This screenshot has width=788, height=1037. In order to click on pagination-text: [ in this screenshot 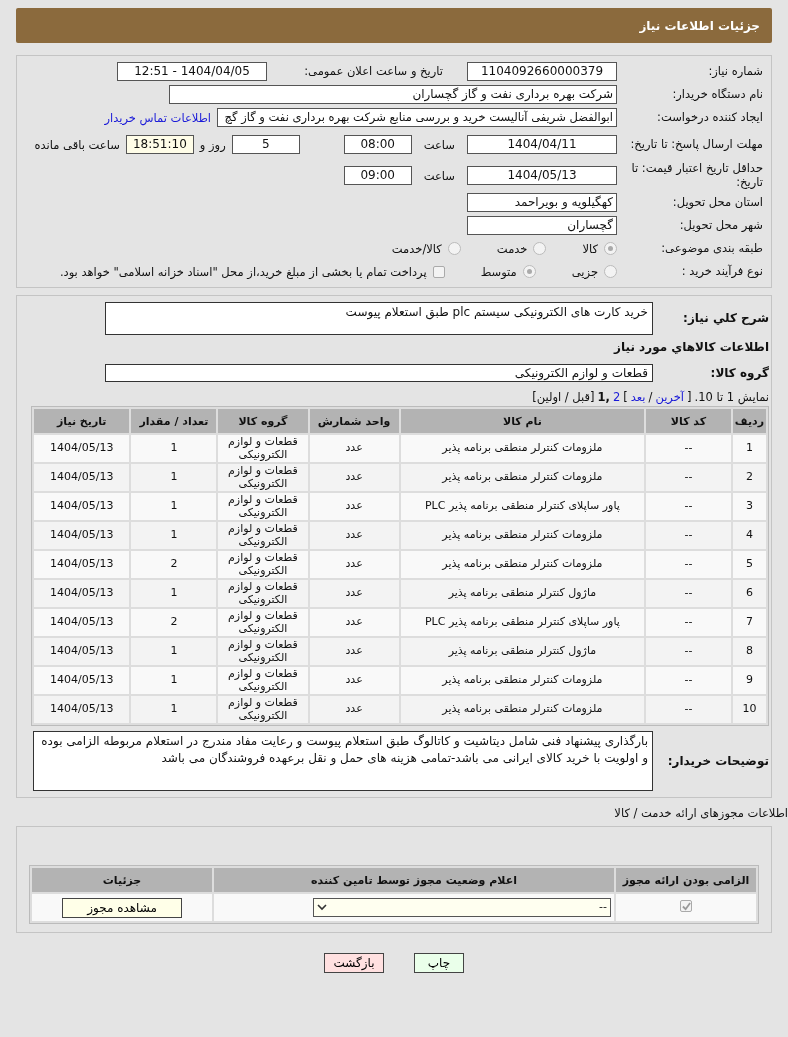, I will do `click(689, 397)`.